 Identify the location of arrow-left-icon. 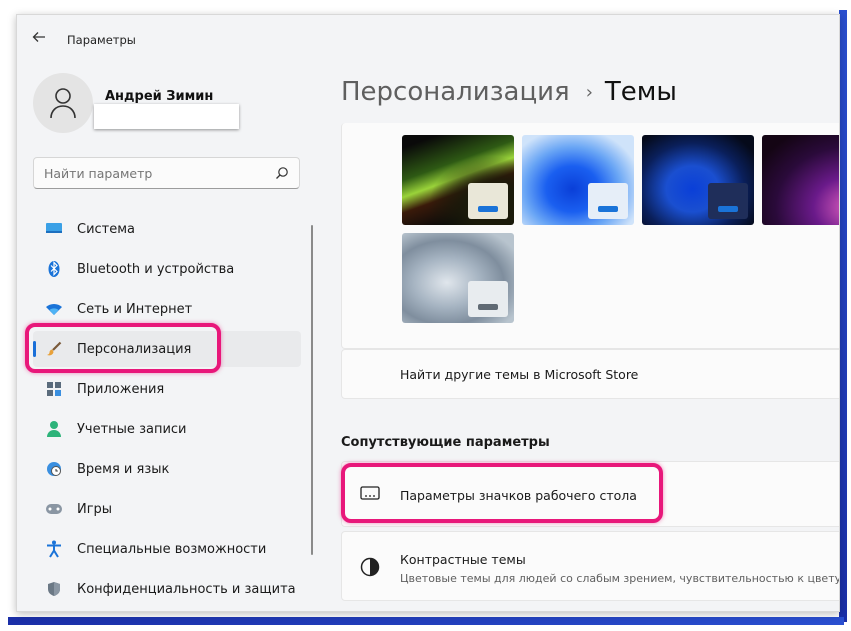
(38, 37).